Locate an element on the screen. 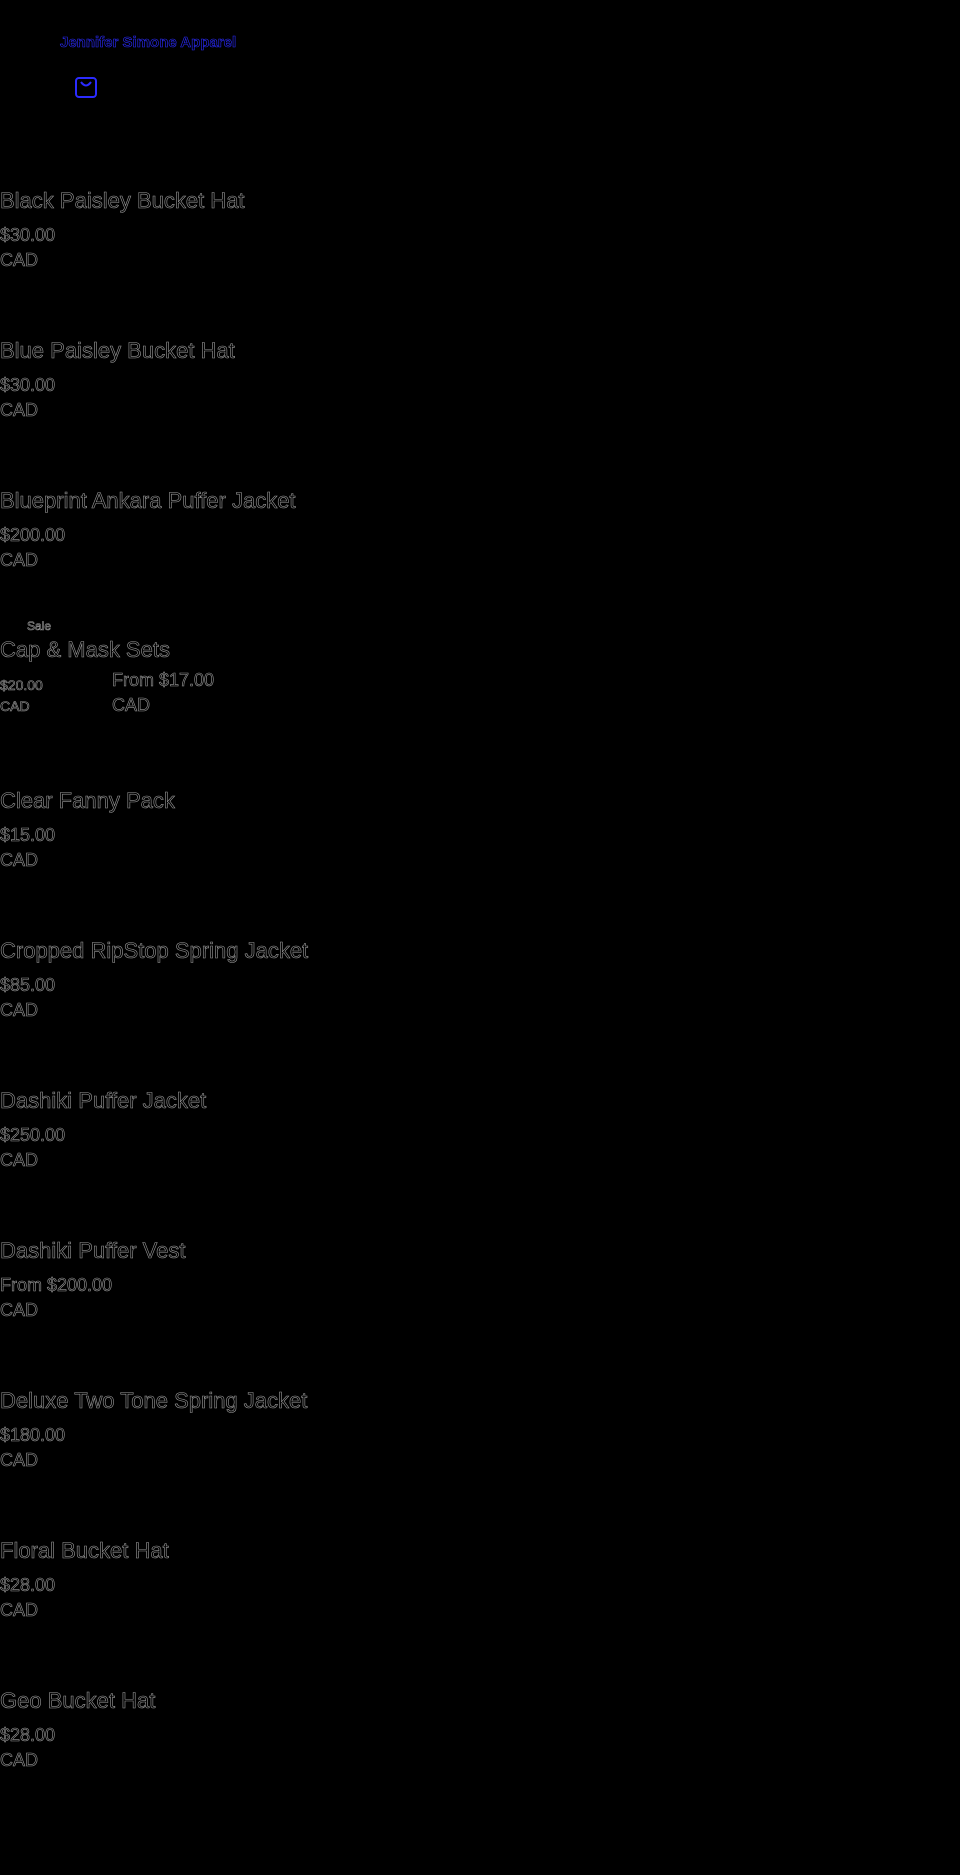 The height and width of the screenshot is (1875, 960). product-card: Black Paisley Bucket Hat $30.00 CAD is located at coordinates (480, 255).